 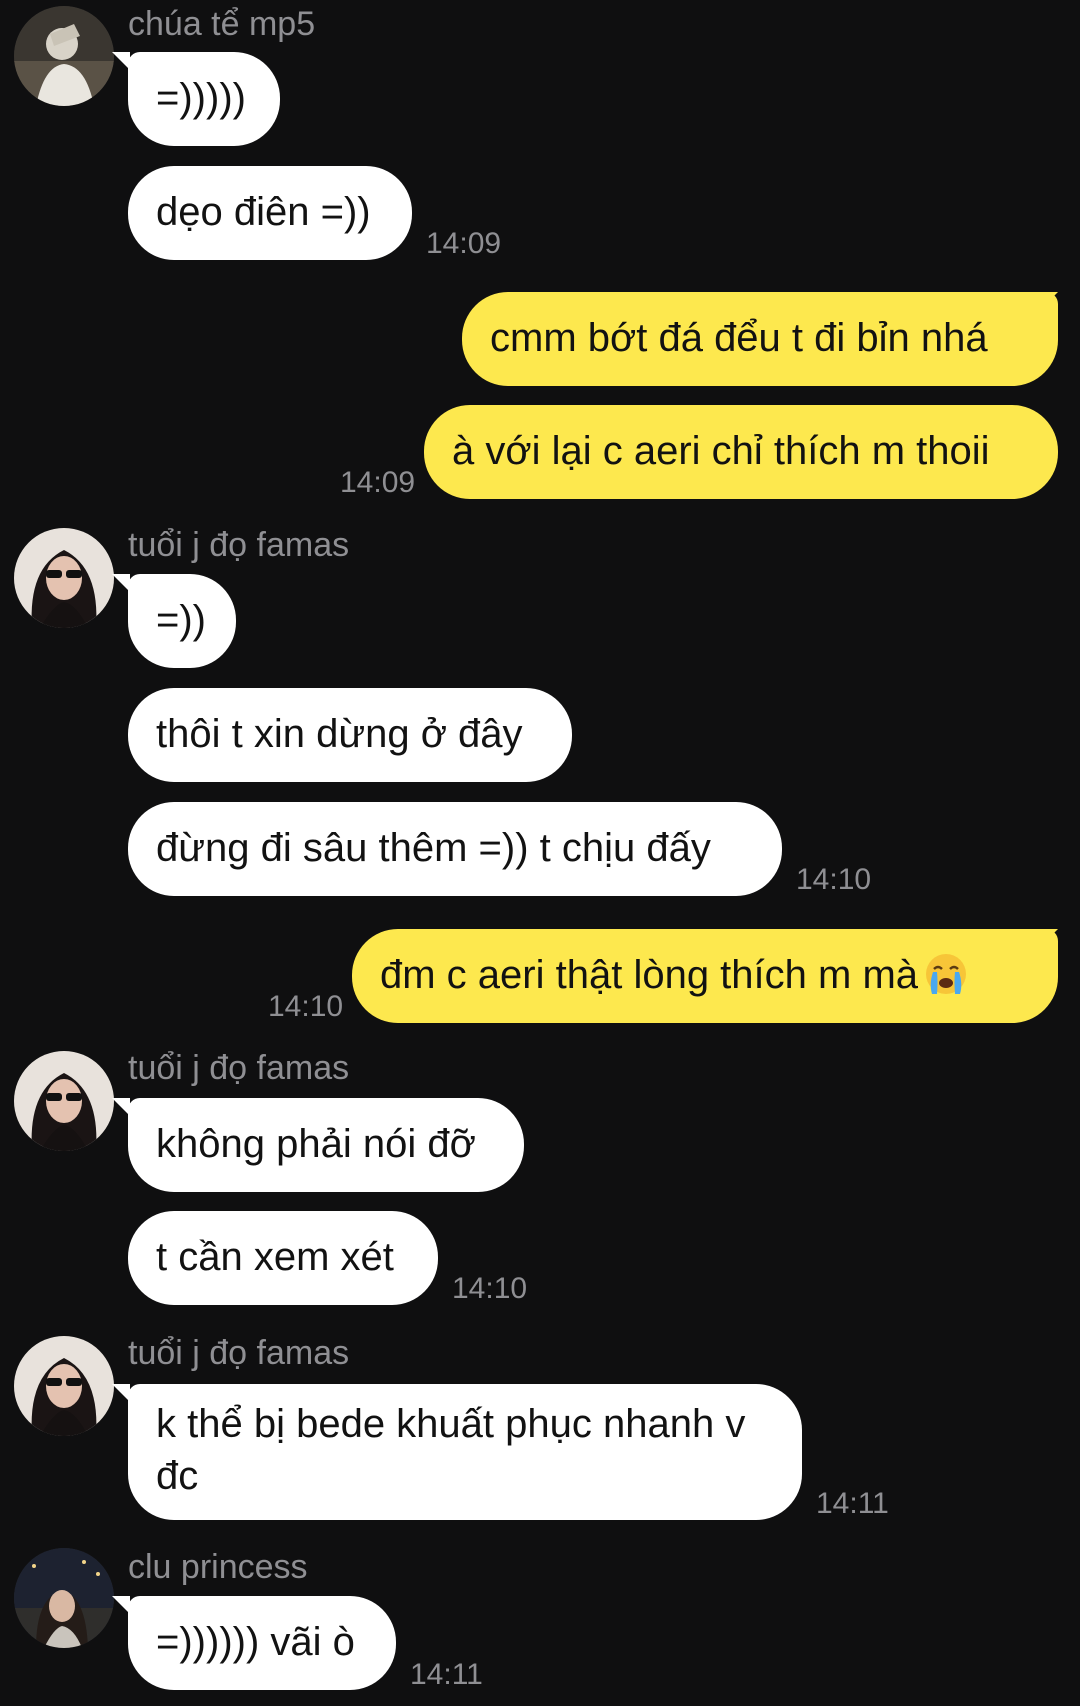 What do you see at coordinates (182, 621) in the screenshot?
I see `message-bubble: =))` at bounding box center [182, 621].